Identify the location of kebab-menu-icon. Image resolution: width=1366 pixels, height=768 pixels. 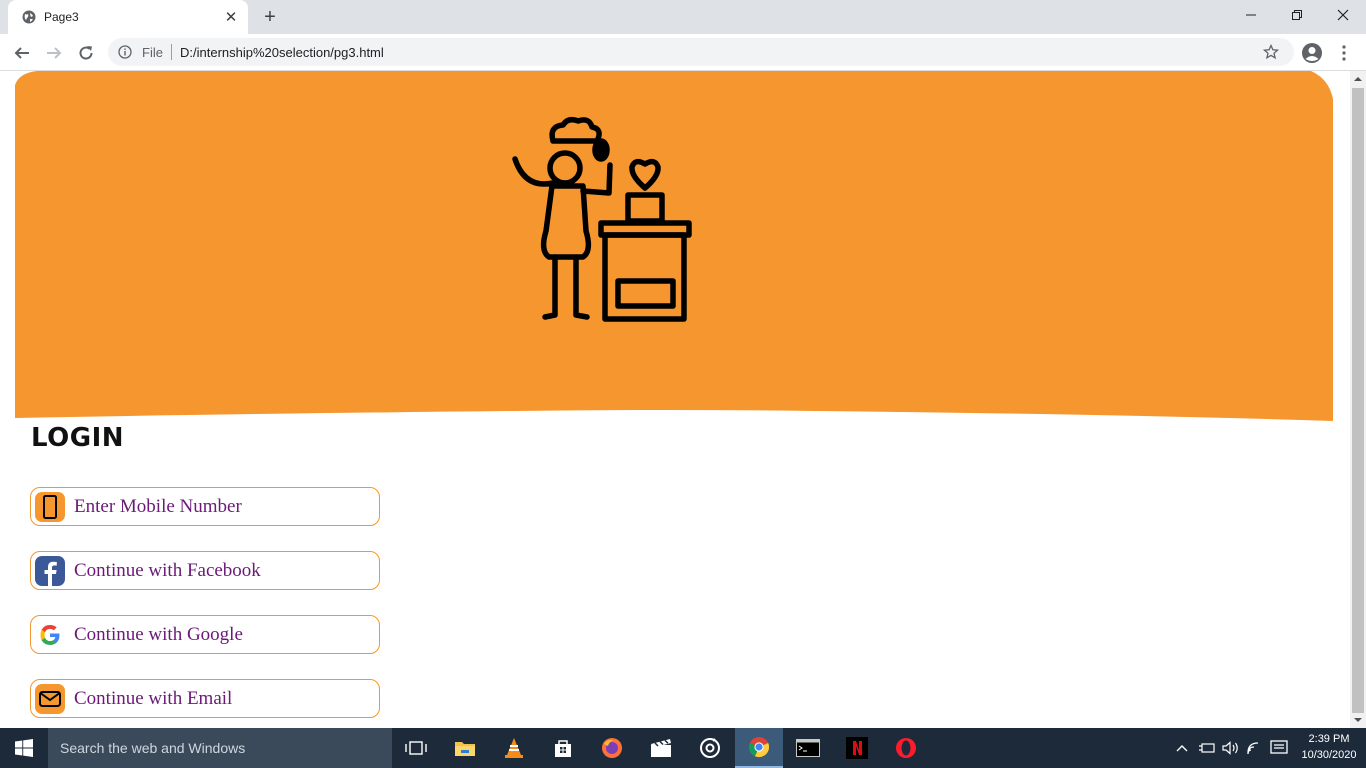
(1344, 53).